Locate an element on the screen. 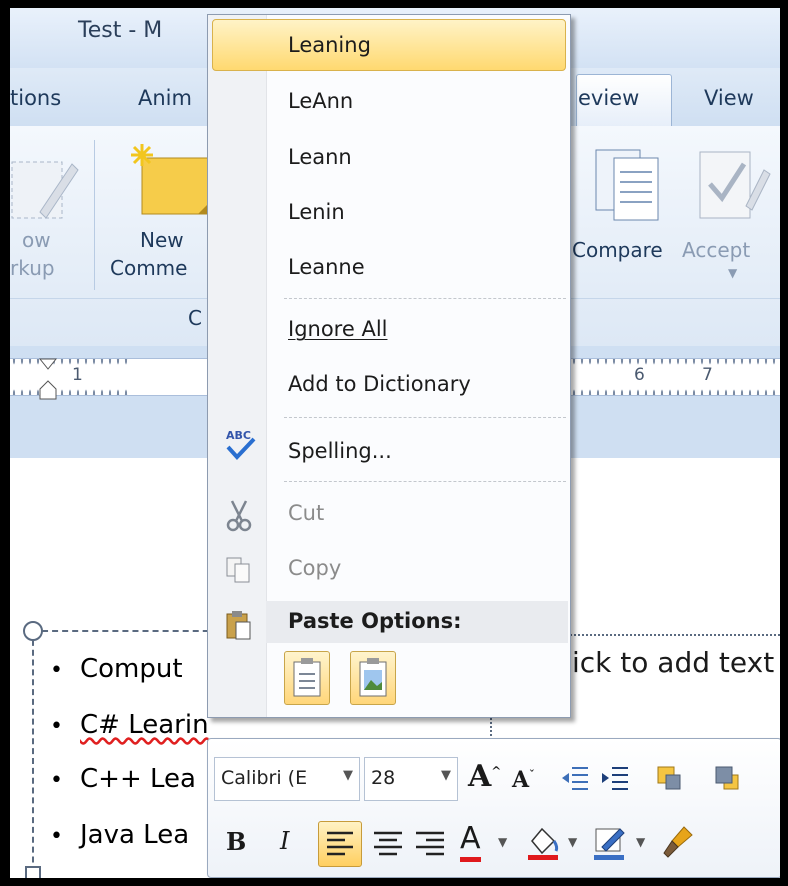 The width and height of the screenshot is (788, 886). format-painter-icon is located at coordinates (678, 843).